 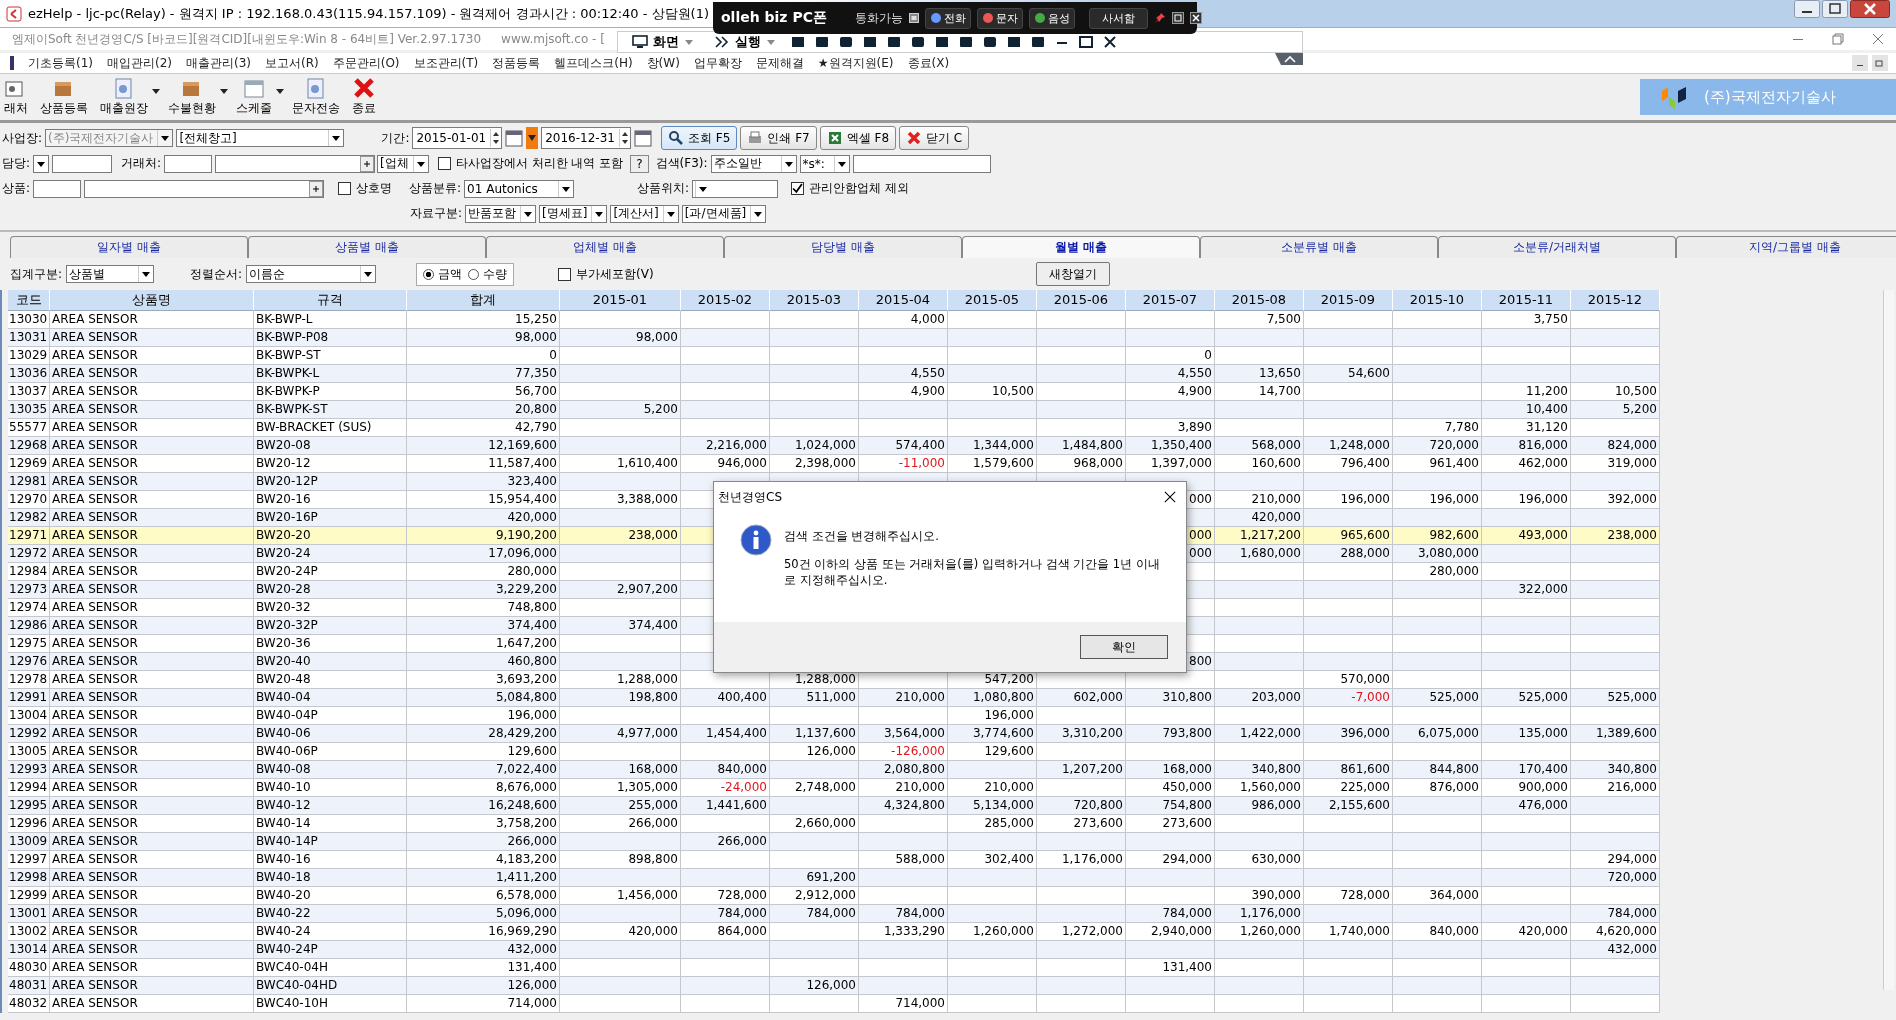 I want to click on table-cell: 2,155,600, so click(x=1359, y=805).